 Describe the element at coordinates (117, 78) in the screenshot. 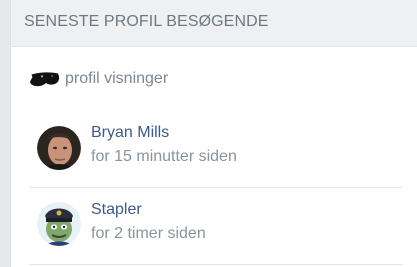

I see `profile-views-label: profil visninger` at that location.